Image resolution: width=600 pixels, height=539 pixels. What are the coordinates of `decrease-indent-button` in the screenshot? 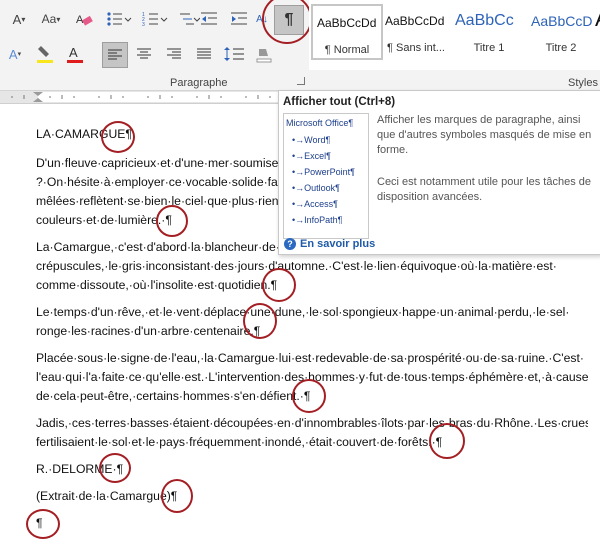 It's located at (209, 19).